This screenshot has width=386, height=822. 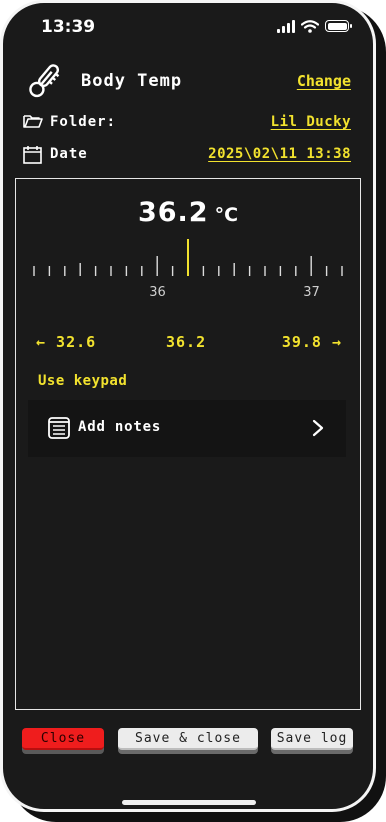 I want to click on status-time: 13:39, so click(x=68, y=27).